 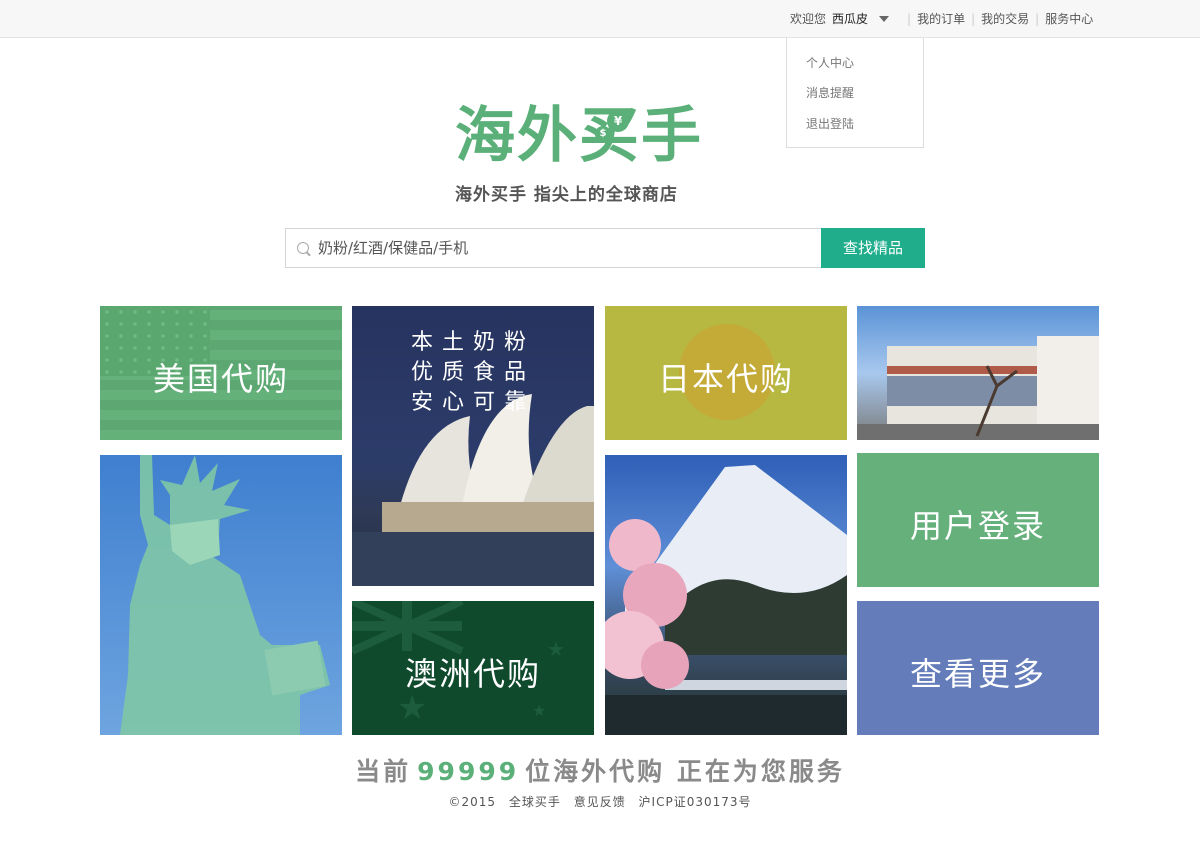 What do you see at coordinates (873, 248) in the screenshot?
I see `search-button: 查找精品` at bounding box center [873, 248].